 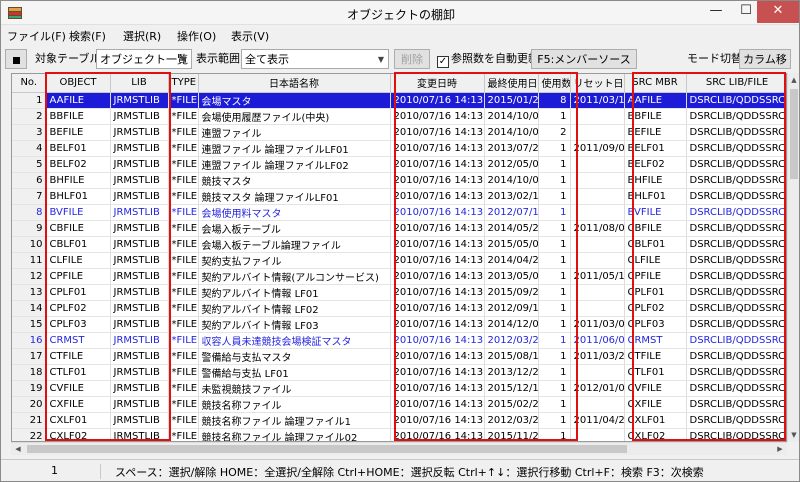 I want to click on row-last-used: 2014/10/05, so click(x=511, y=116).